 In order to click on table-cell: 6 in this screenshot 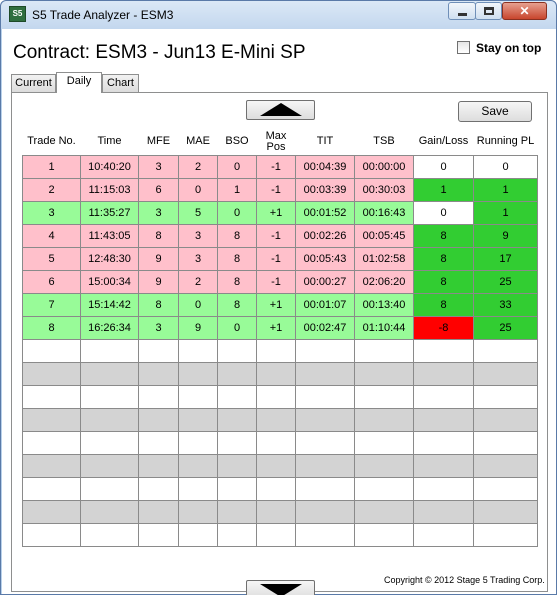, I will do `click(158, 189)`.